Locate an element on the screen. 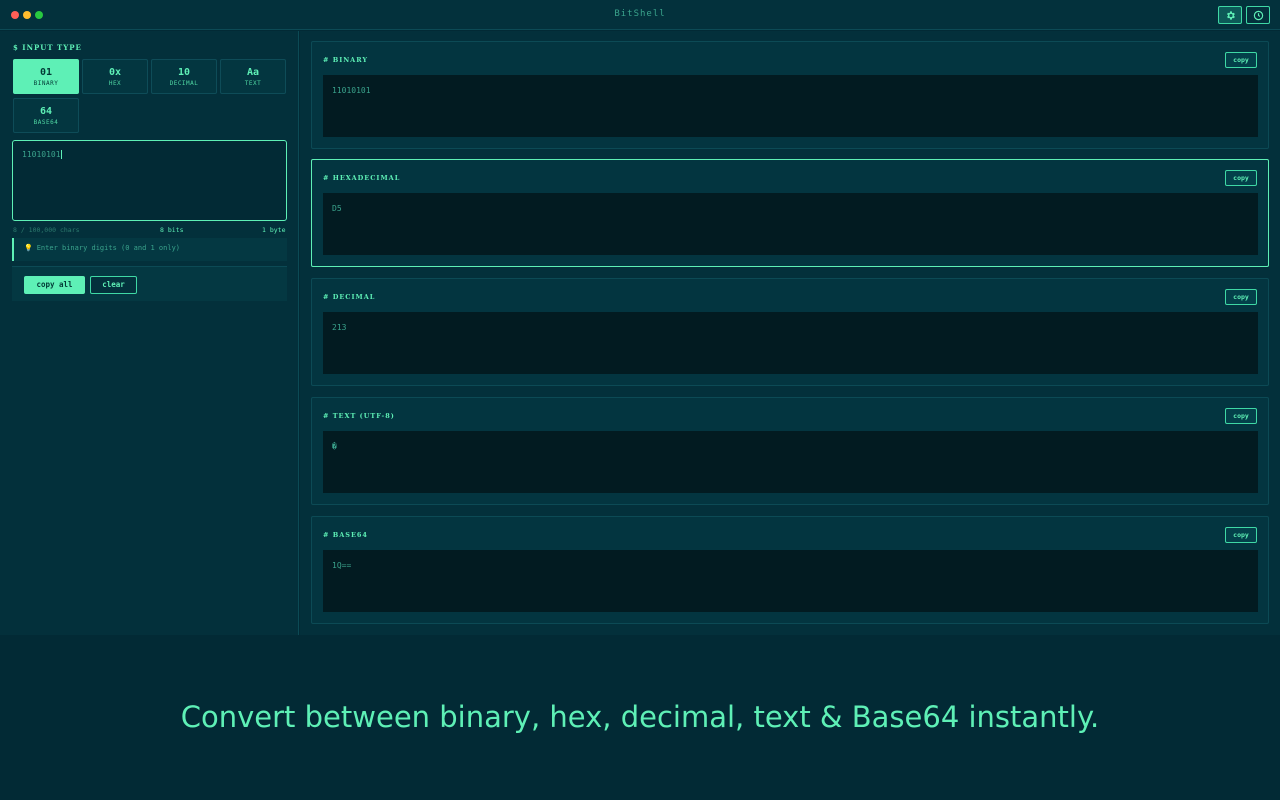 The height and width of the screenshot is (800, 1280). input-value: 11010101 is located at coordinates (41, 154).